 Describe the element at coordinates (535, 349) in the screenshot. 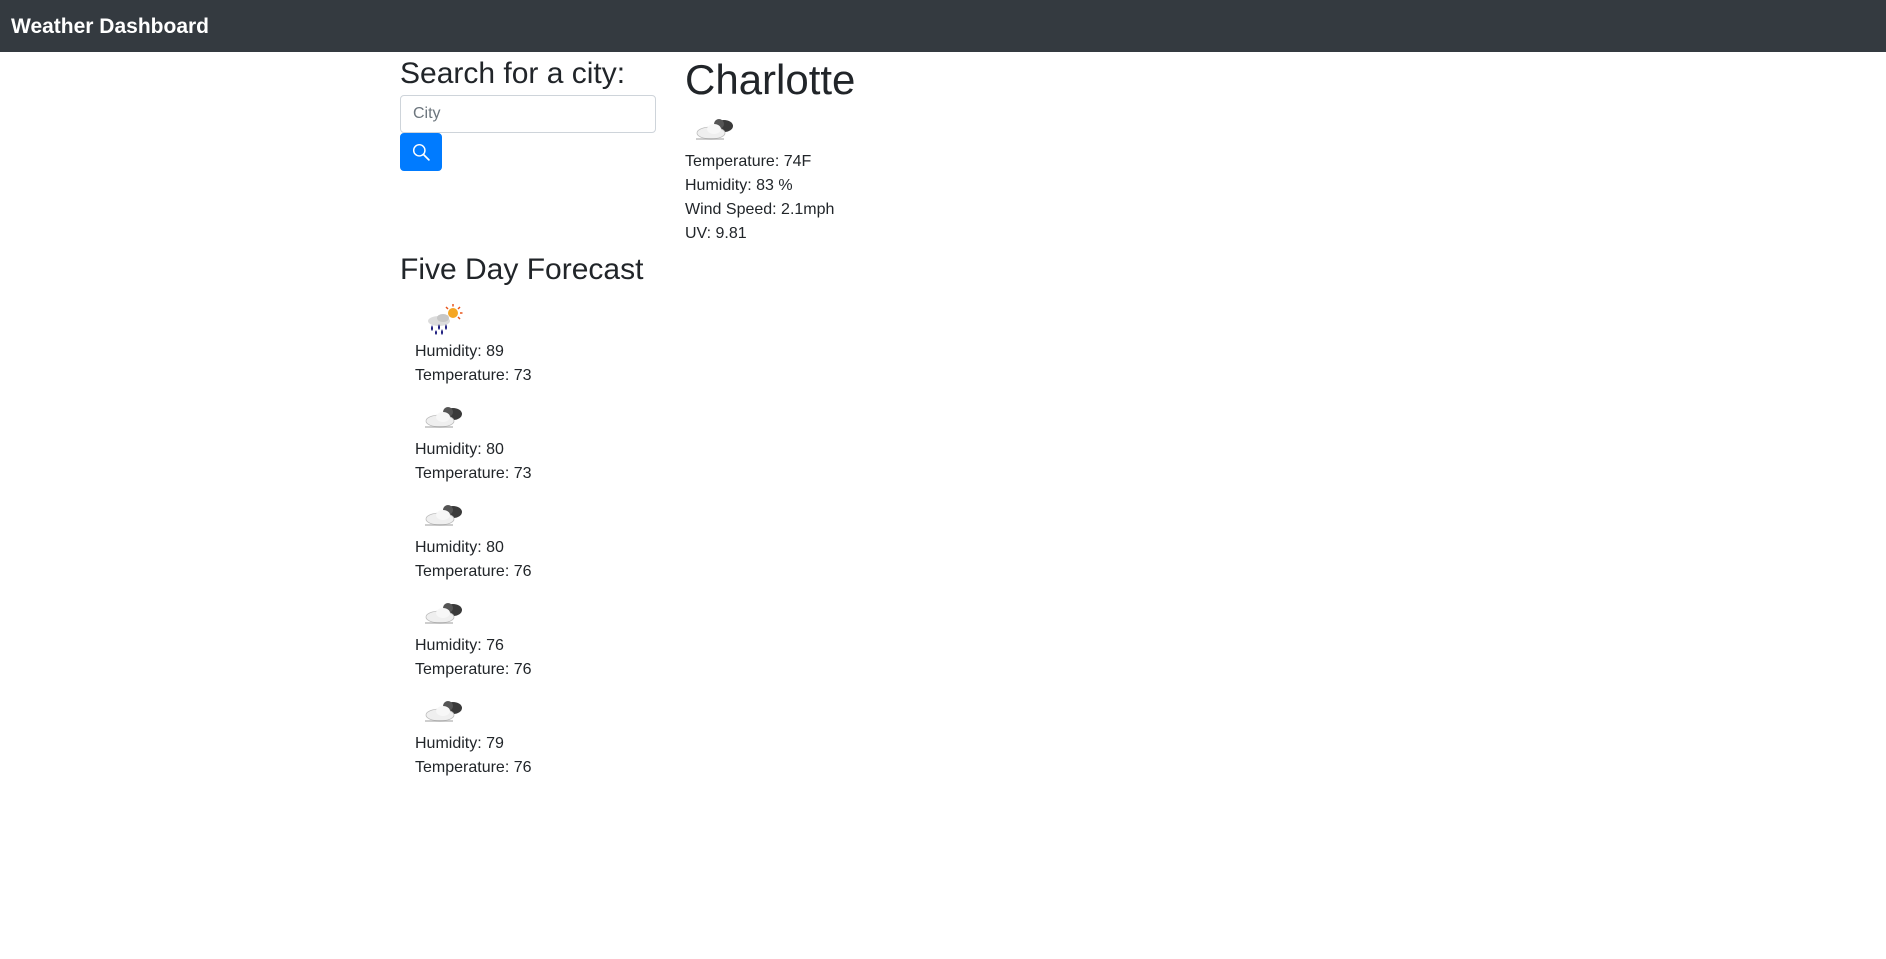

I see `forecast-day: Humidity: 89 Temperature: 73` at that location.